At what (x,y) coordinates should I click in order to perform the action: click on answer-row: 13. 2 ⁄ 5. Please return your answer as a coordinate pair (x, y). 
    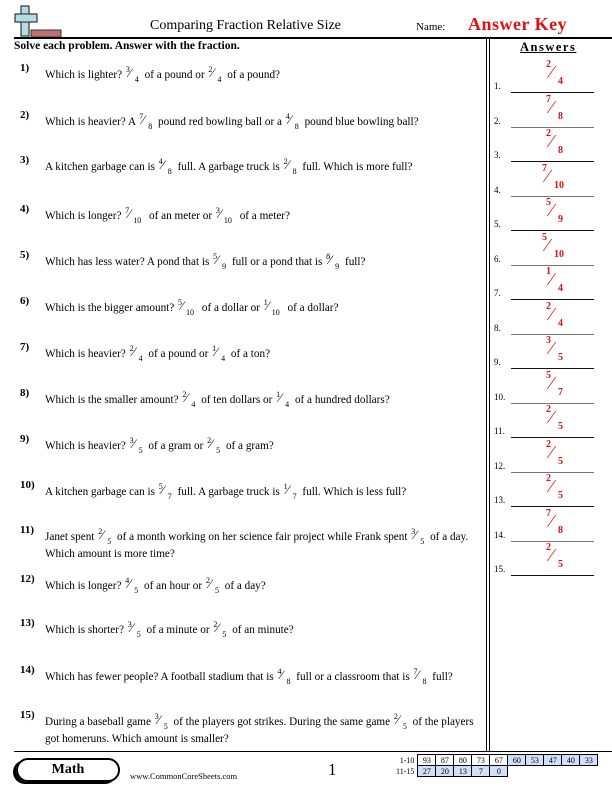
    Looking at the image, I should click on (550, 490).